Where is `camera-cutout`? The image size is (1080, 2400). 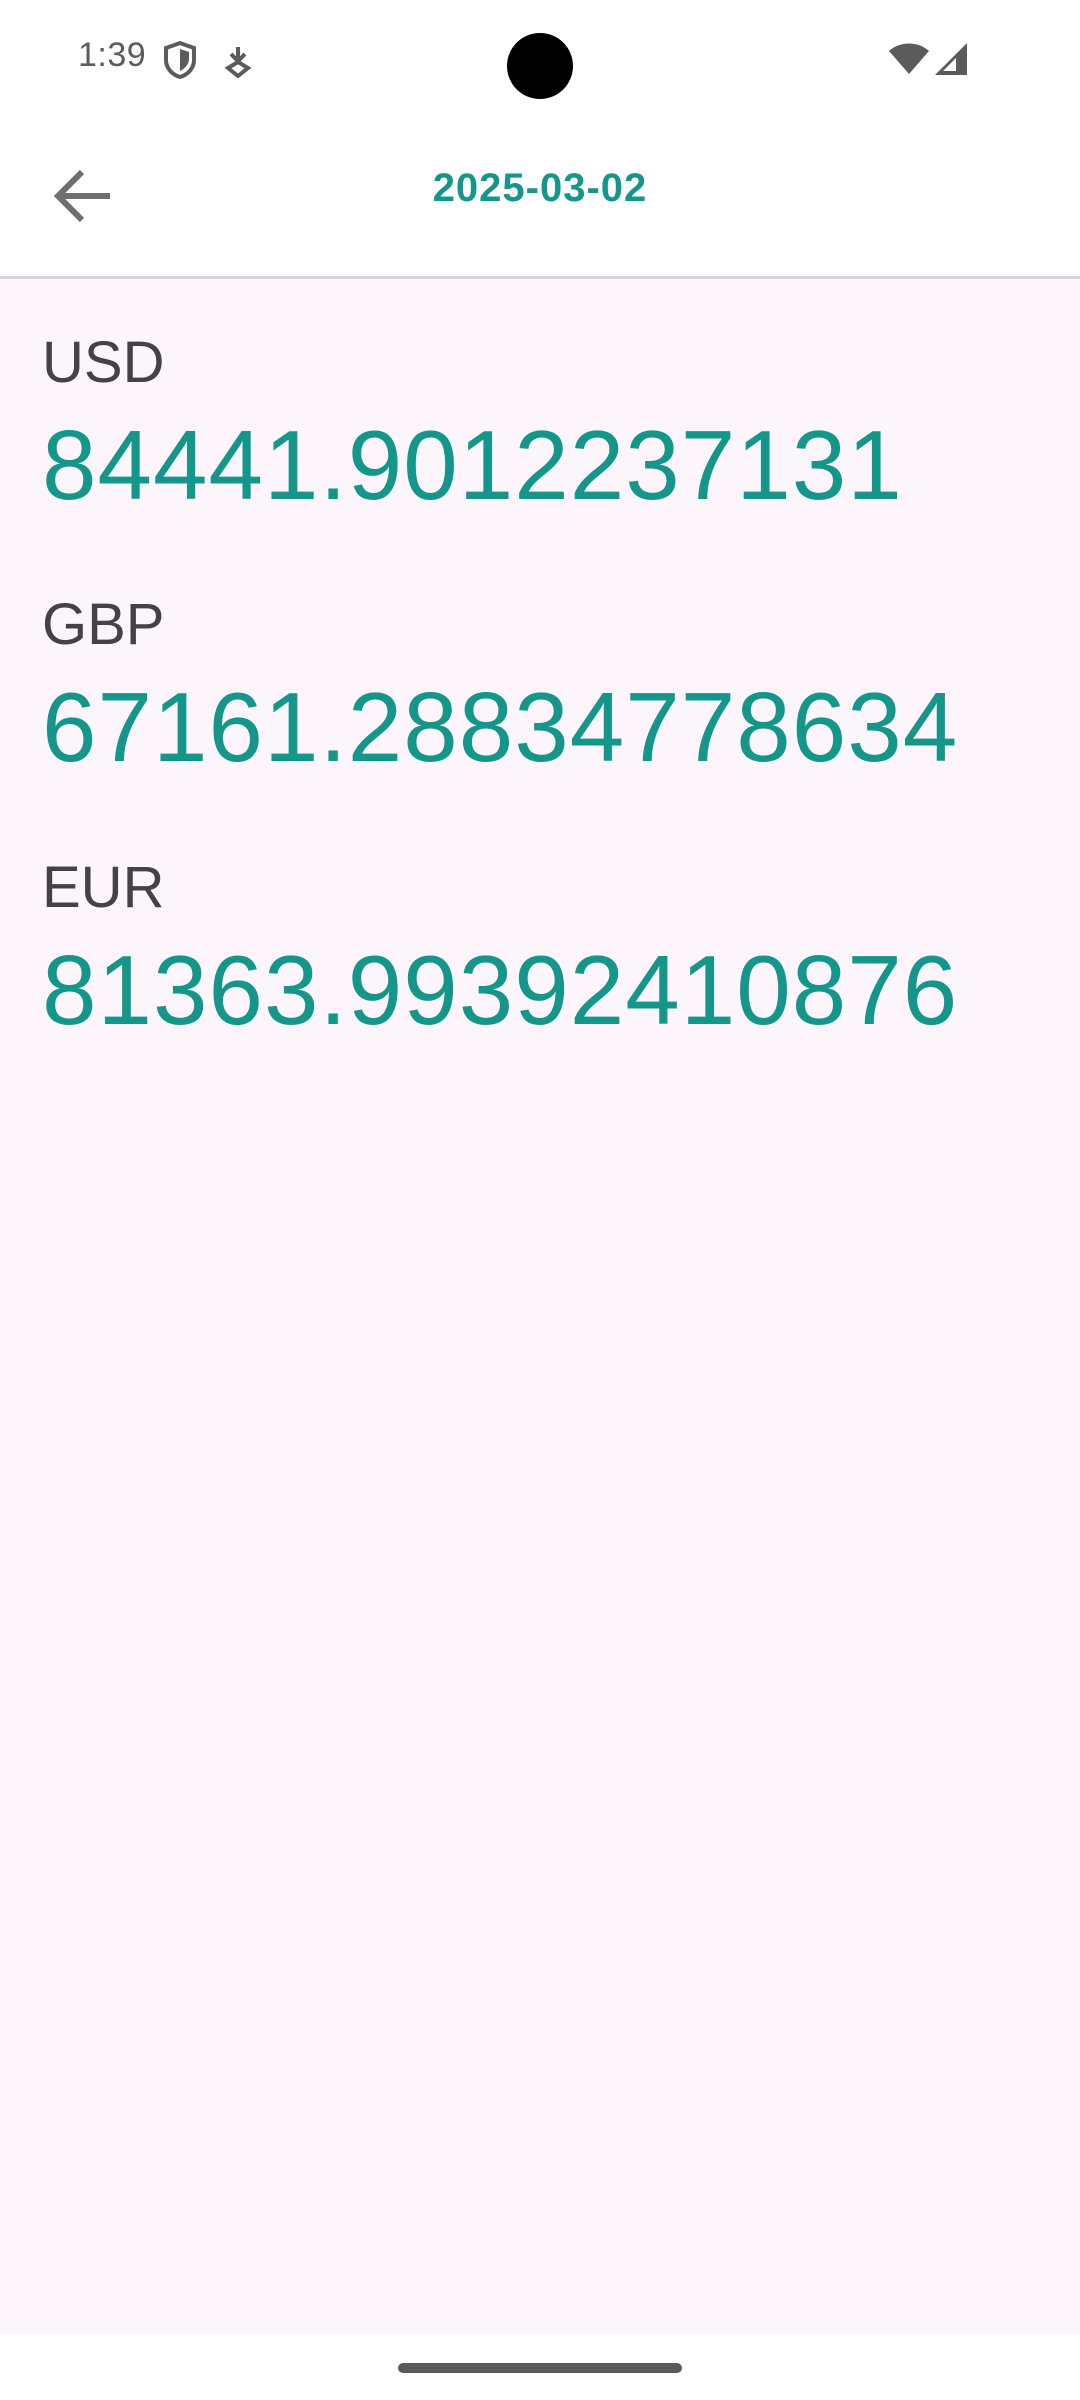 camera-cutout is located at coordinates (540, 66).